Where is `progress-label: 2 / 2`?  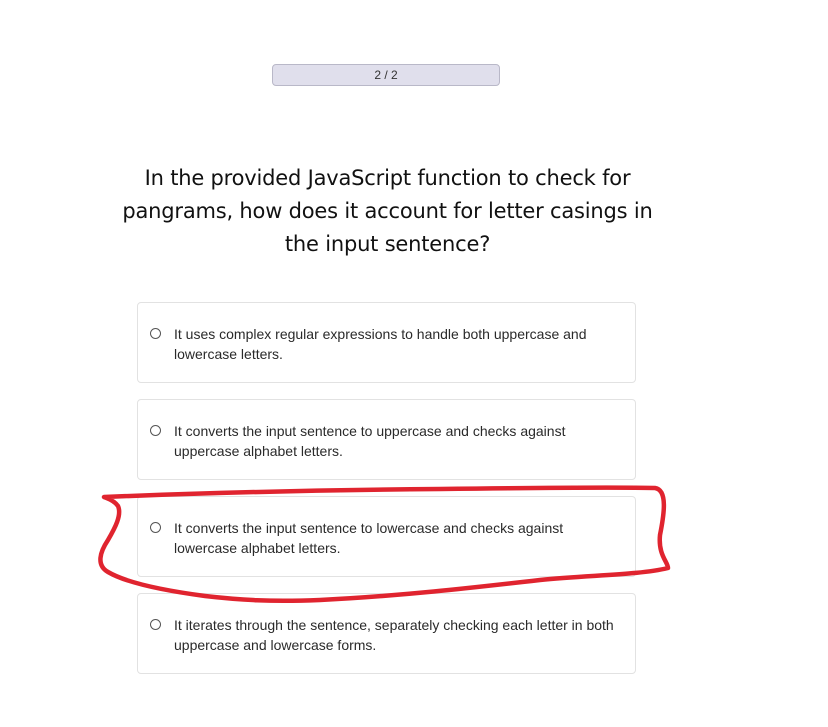 progress-label: 2 / 2 is located at coordinates (386, 75).